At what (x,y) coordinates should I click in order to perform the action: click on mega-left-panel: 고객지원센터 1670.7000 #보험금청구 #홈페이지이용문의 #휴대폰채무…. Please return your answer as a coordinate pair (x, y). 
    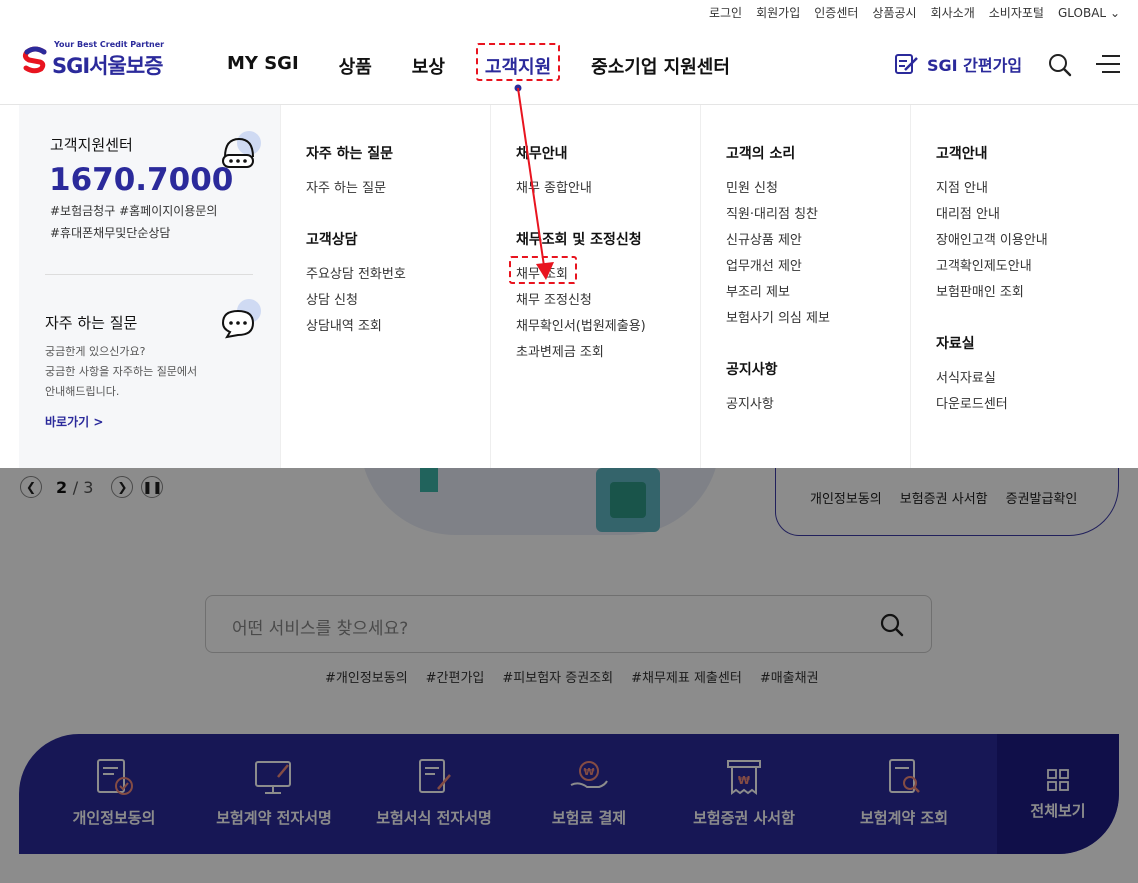
    Looking at the image, I should click on (149, 286).